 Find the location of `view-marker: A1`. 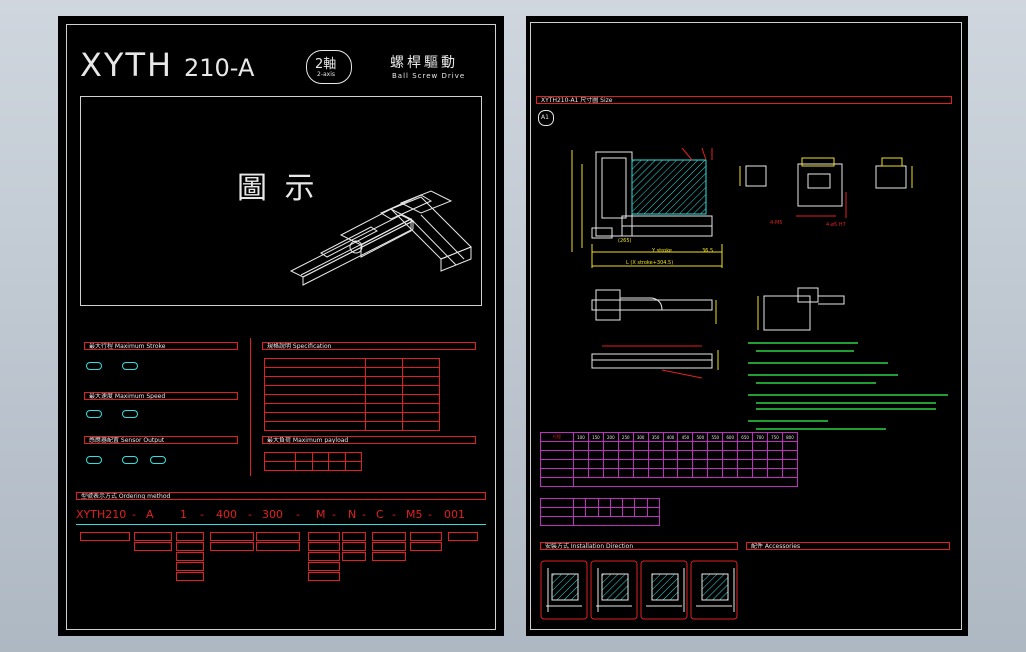

view-marker: A1 is located at coordinates (546, 118).